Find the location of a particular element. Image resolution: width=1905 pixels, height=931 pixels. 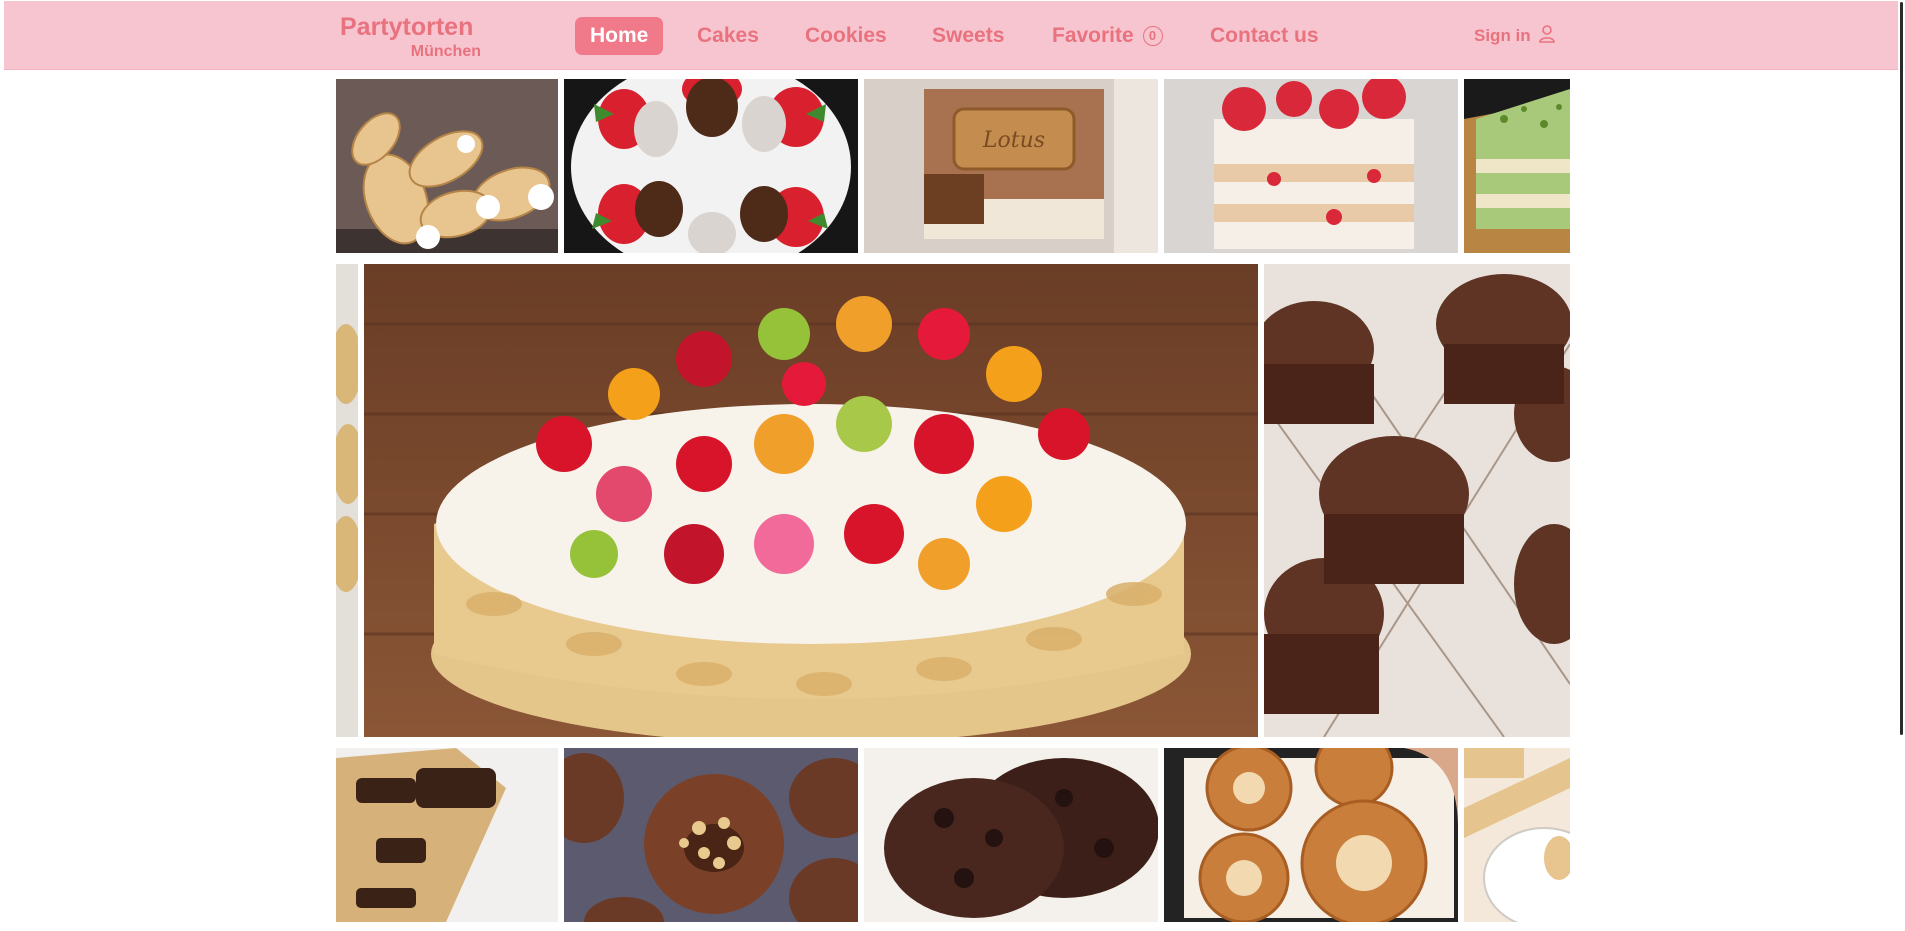

cream-horns-photo is located at coordinates (447, 166).